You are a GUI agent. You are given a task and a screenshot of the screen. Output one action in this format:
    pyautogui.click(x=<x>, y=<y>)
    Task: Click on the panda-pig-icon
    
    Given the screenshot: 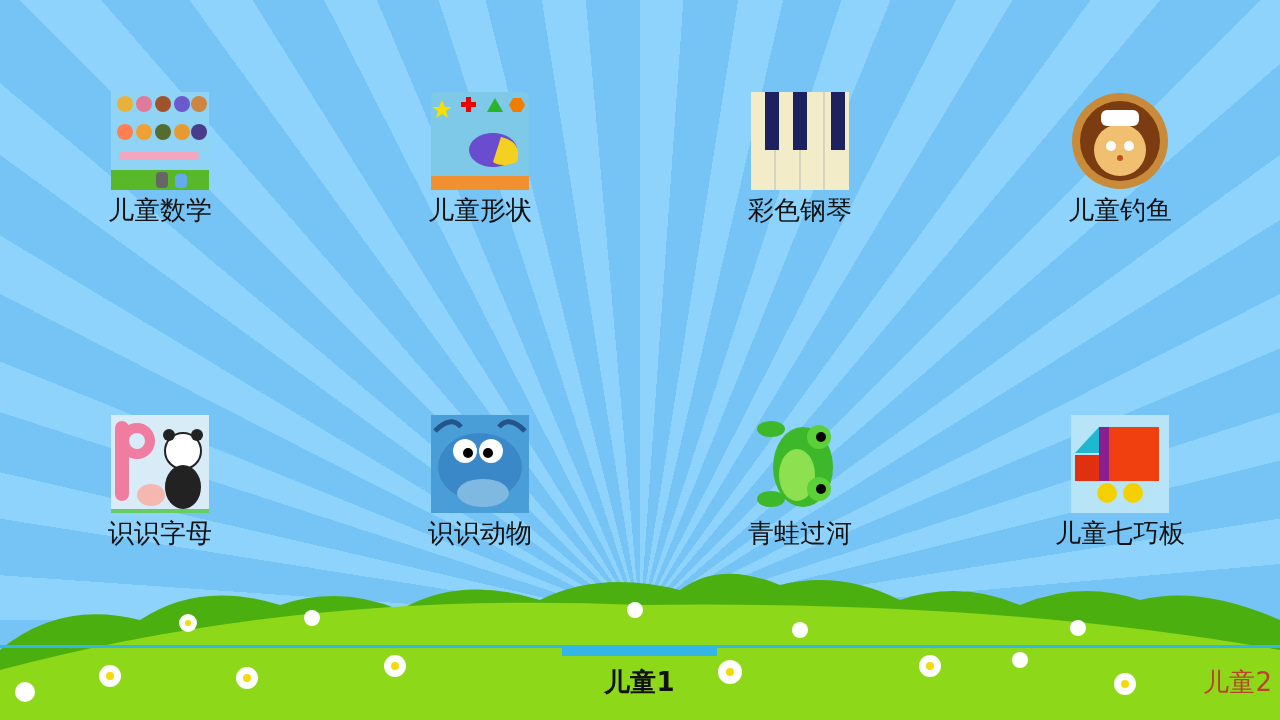 What is the action you would take?
    pyautogui.click(x=160, y=464)
    